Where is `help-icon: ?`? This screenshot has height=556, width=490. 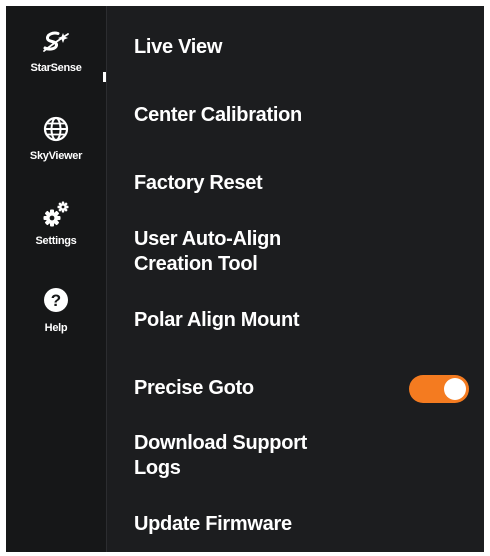 help-icon: ? is located at coordinates (56, 300).